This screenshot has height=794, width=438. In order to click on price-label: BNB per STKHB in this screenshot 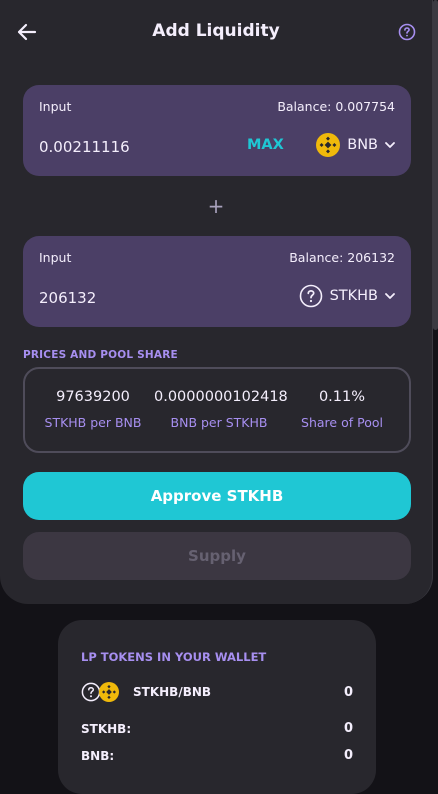, I will do `click(219, 422)`.